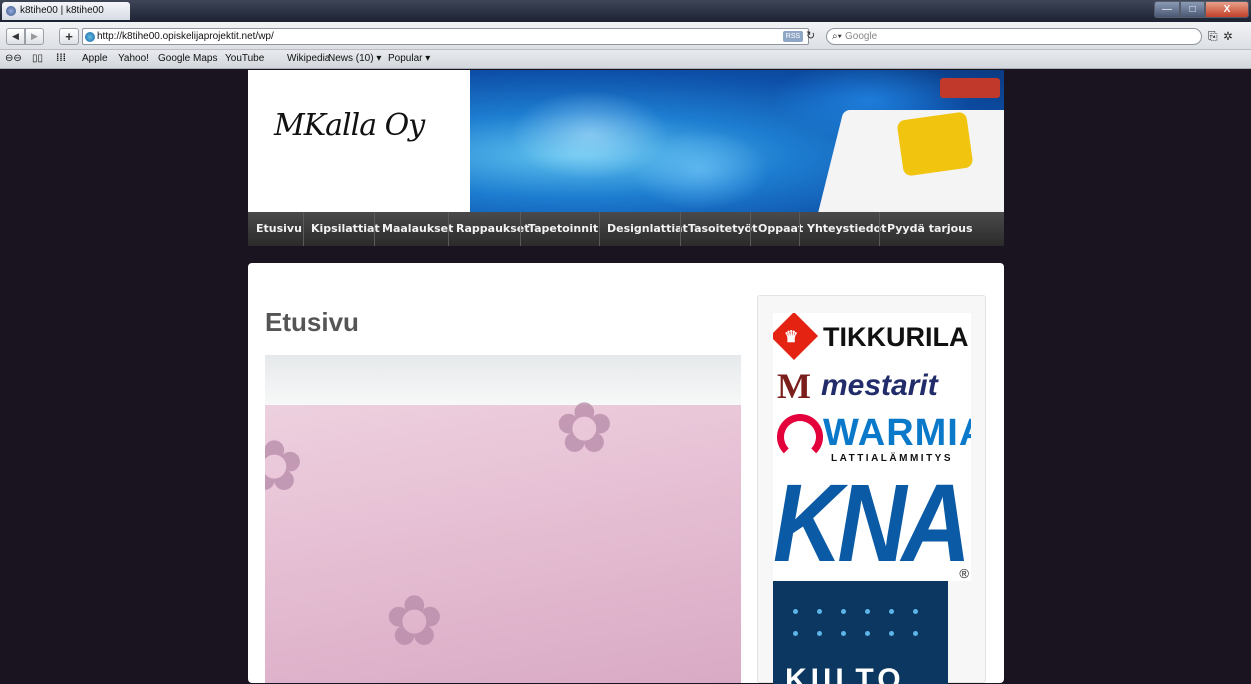 The image size is (1251, 684). I want to click on add-bookmark-button: +, so click(69, 36).